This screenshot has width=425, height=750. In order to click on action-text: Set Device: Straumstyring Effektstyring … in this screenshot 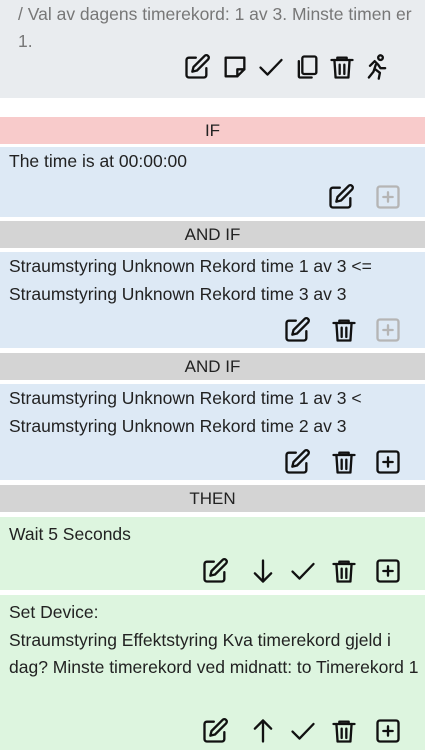, I will do `click(214, 639)`.